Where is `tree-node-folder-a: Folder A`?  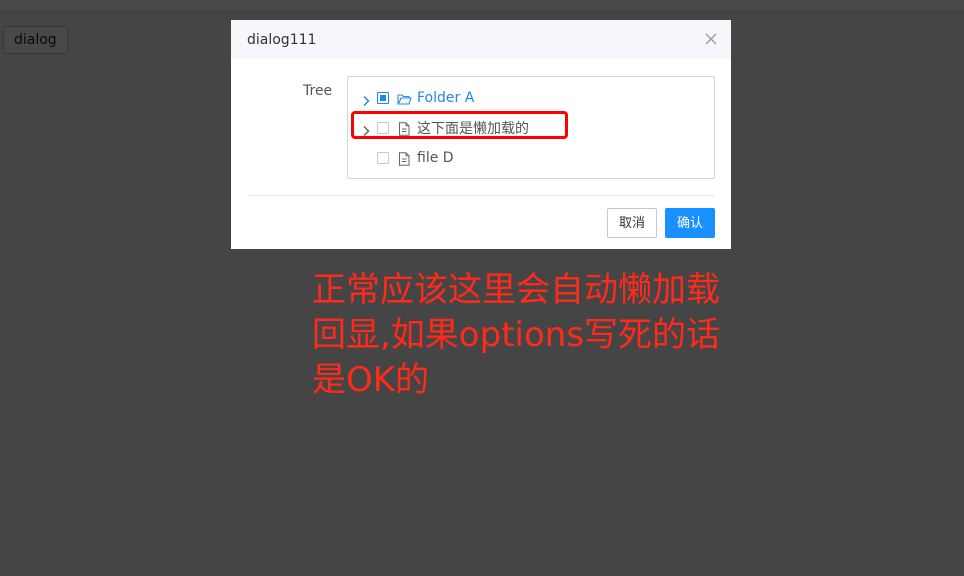
tree-node-folder-a: Folder A is located at coordinates (528, 98).